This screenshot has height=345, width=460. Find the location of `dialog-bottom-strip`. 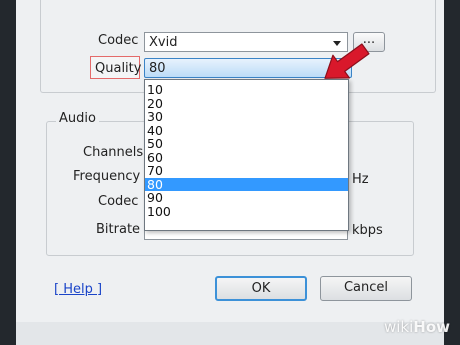

dialog-bottom-strip is located at coordinates (230, 333).